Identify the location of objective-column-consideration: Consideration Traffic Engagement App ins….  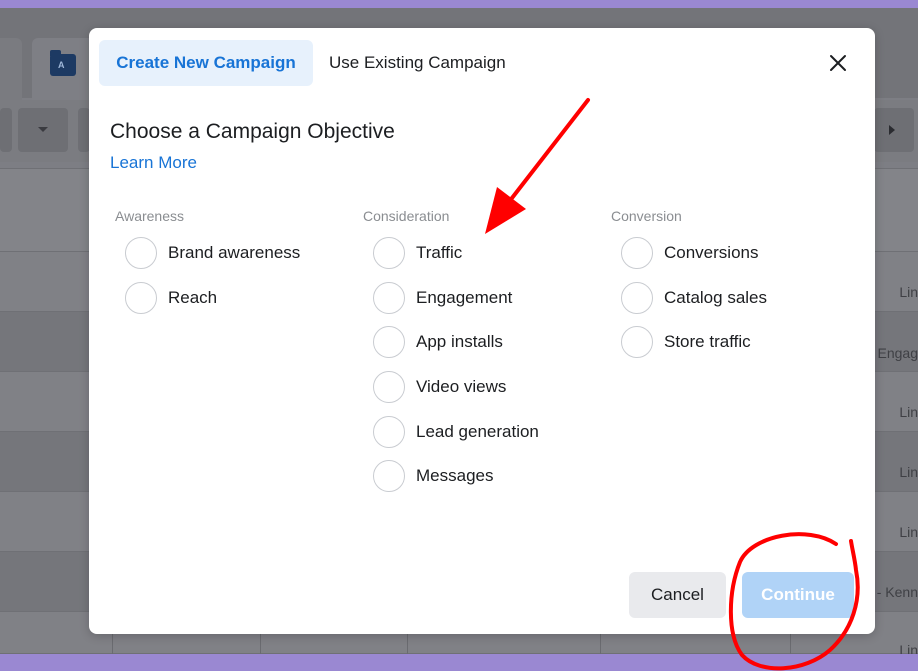
(448, 353).